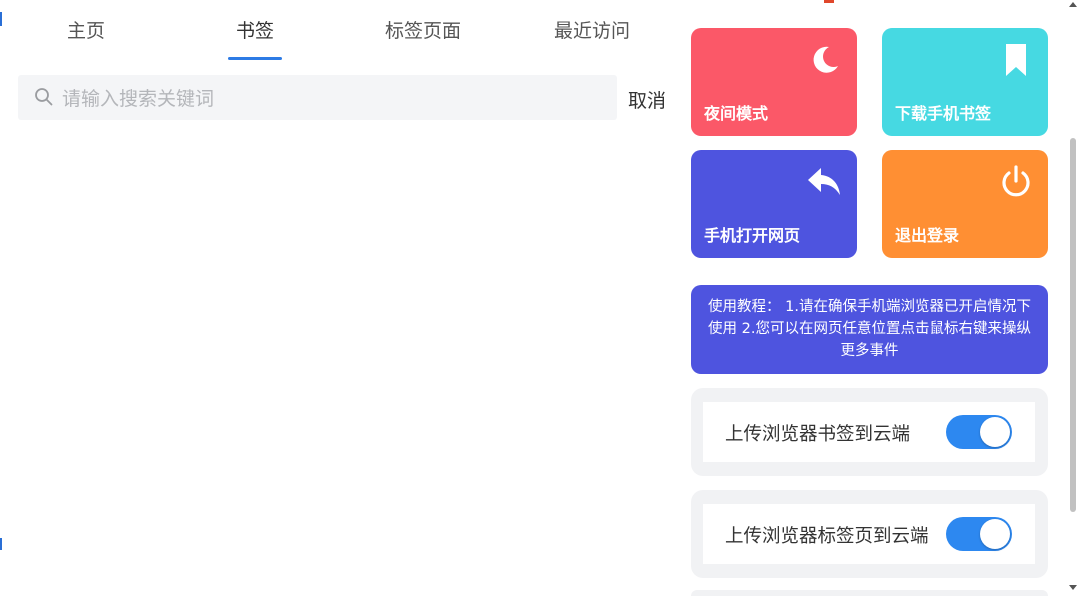 Image resolution: width=1080 pixels, height=596 pixels. I want to click on upload-bookmarks-toggle, so click(979, 432).